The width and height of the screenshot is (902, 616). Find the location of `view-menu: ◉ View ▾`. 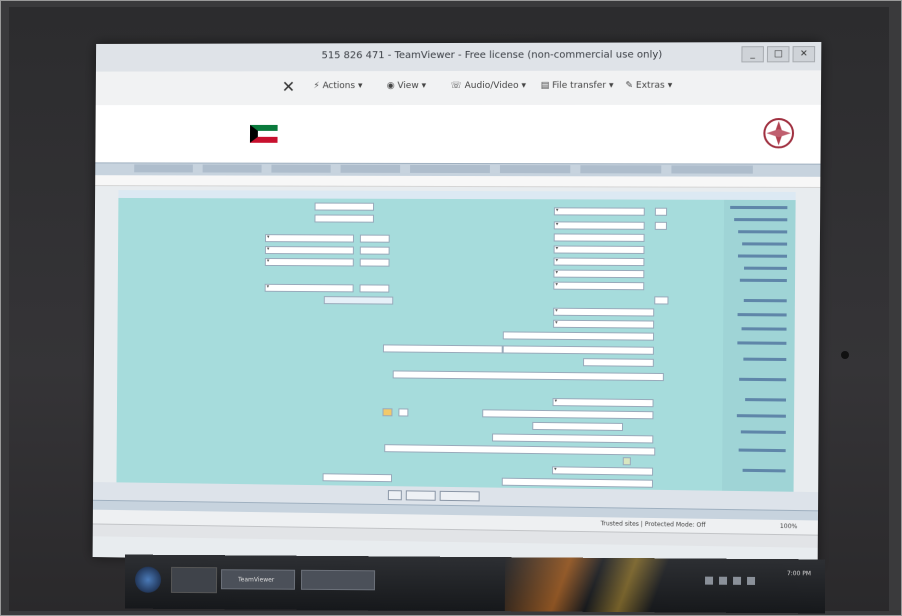

view-menu: ◉ View ▾ is located at coordinates (406, 86).